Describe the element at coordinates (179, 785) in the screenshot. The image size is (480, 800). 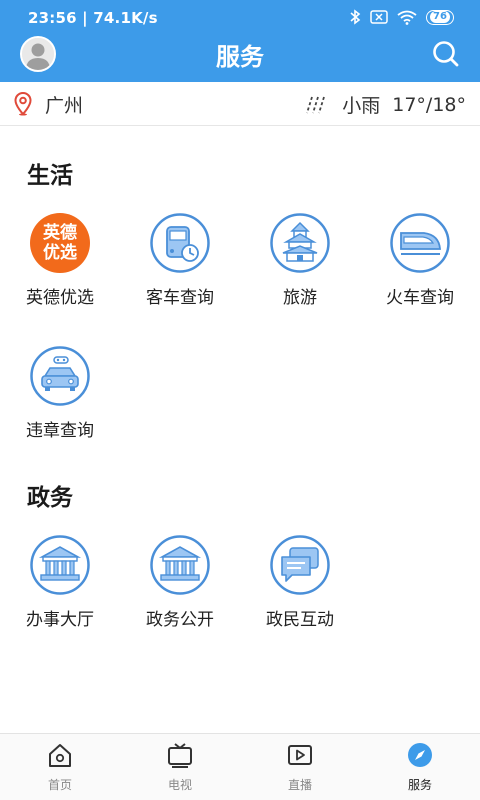
I see `nav-label: 电视` at that location.